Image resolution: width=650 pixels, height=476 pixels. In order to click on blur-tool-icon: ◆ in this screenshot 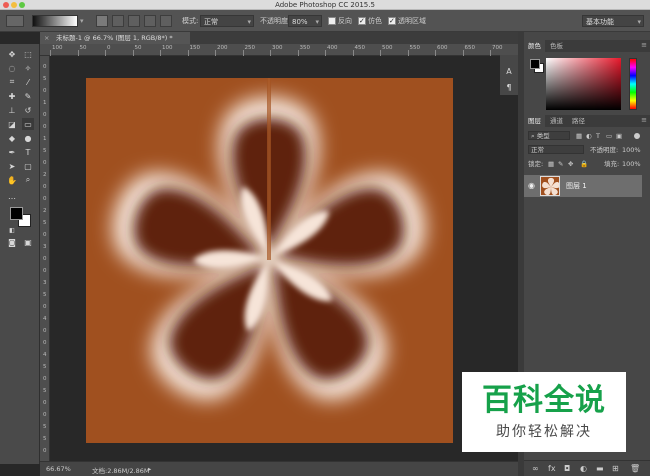, I will do `click(12, 138)`.